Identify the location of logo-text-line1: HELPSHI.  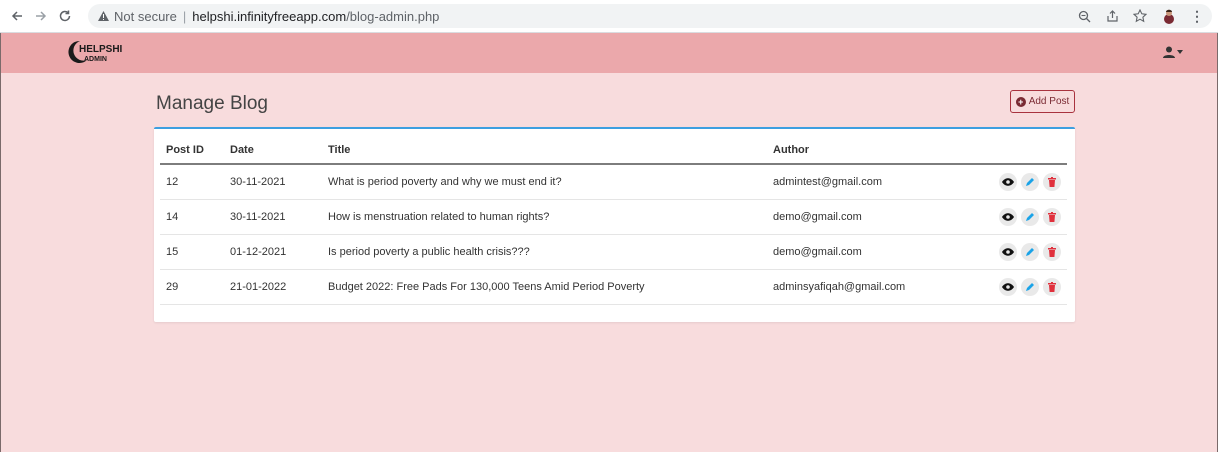
(101, 49).